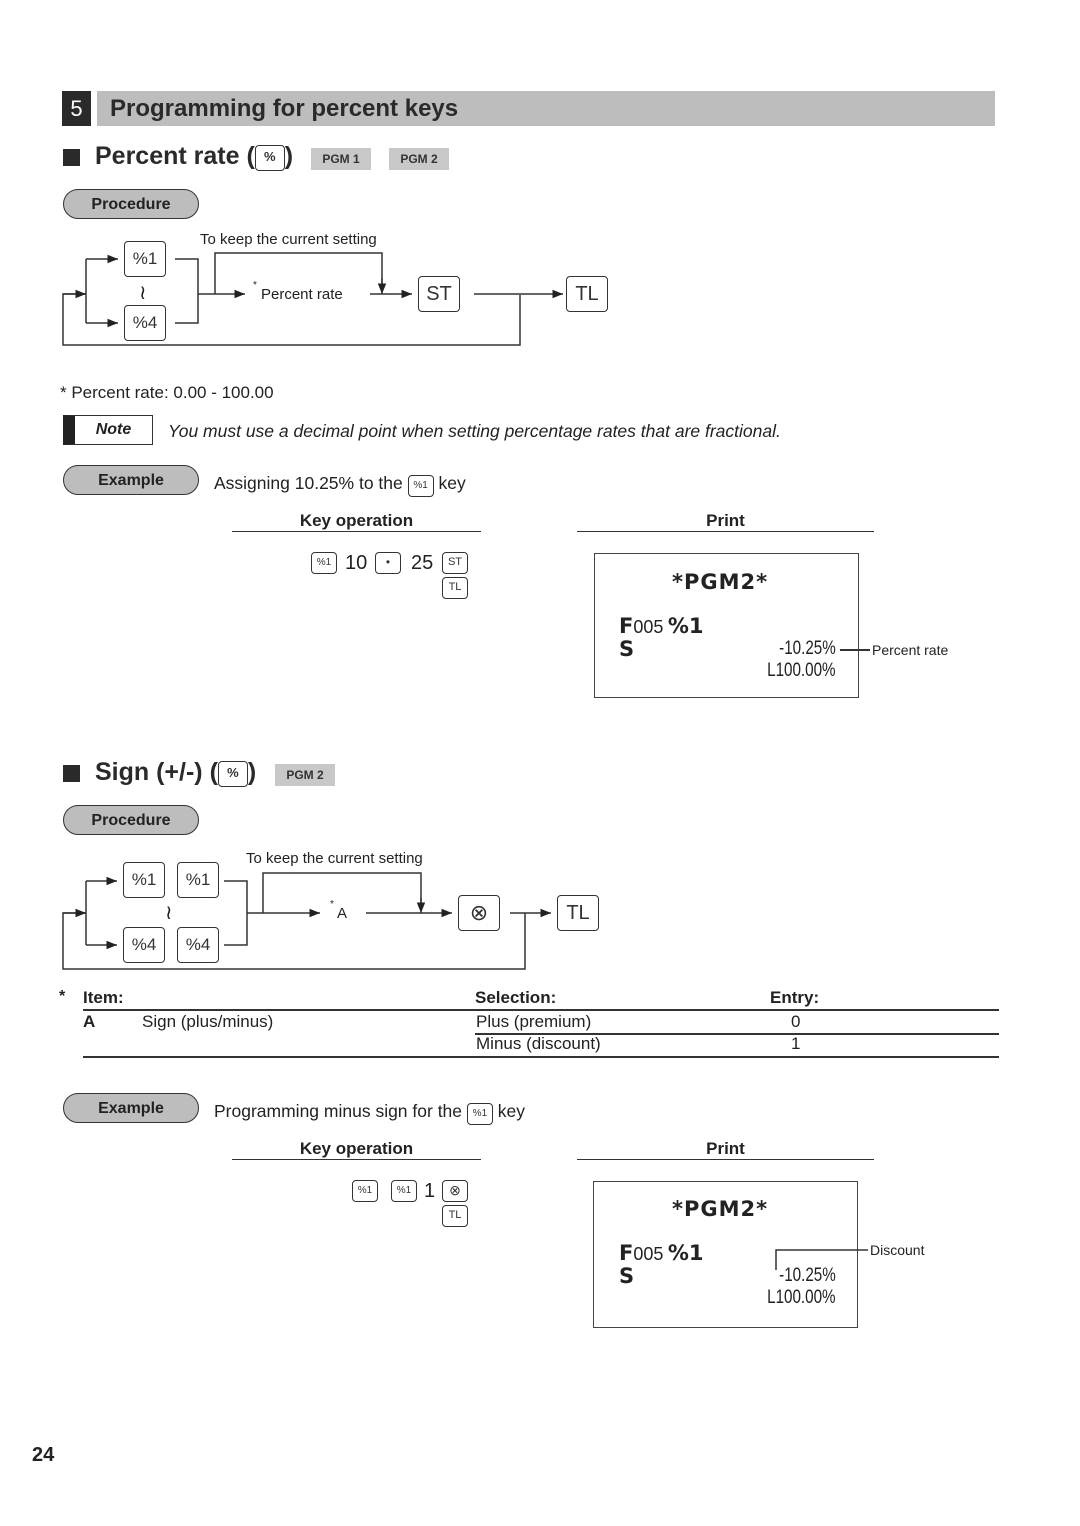 The width and height of the screenshot is (1080, 1526). I want to click on discount-callout: Discount, so click(897, 1250).